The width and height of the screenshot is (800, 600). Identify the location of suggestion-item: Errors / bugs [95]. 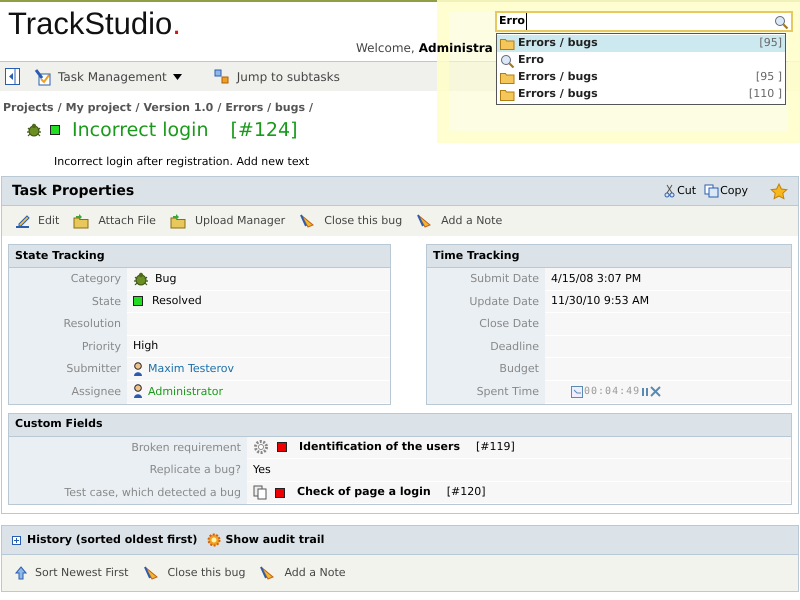
(641, 43).